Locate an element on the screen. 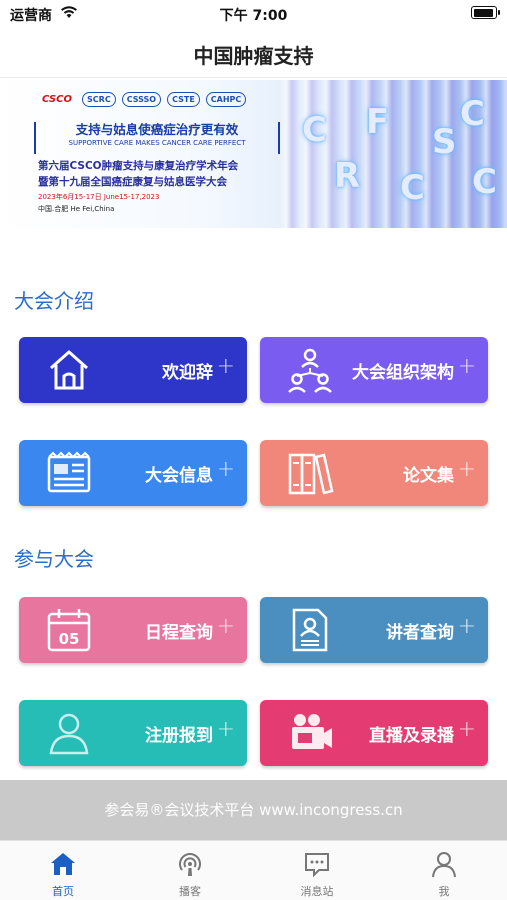  tab-label: 播客 is located at coordinates (190, 891).